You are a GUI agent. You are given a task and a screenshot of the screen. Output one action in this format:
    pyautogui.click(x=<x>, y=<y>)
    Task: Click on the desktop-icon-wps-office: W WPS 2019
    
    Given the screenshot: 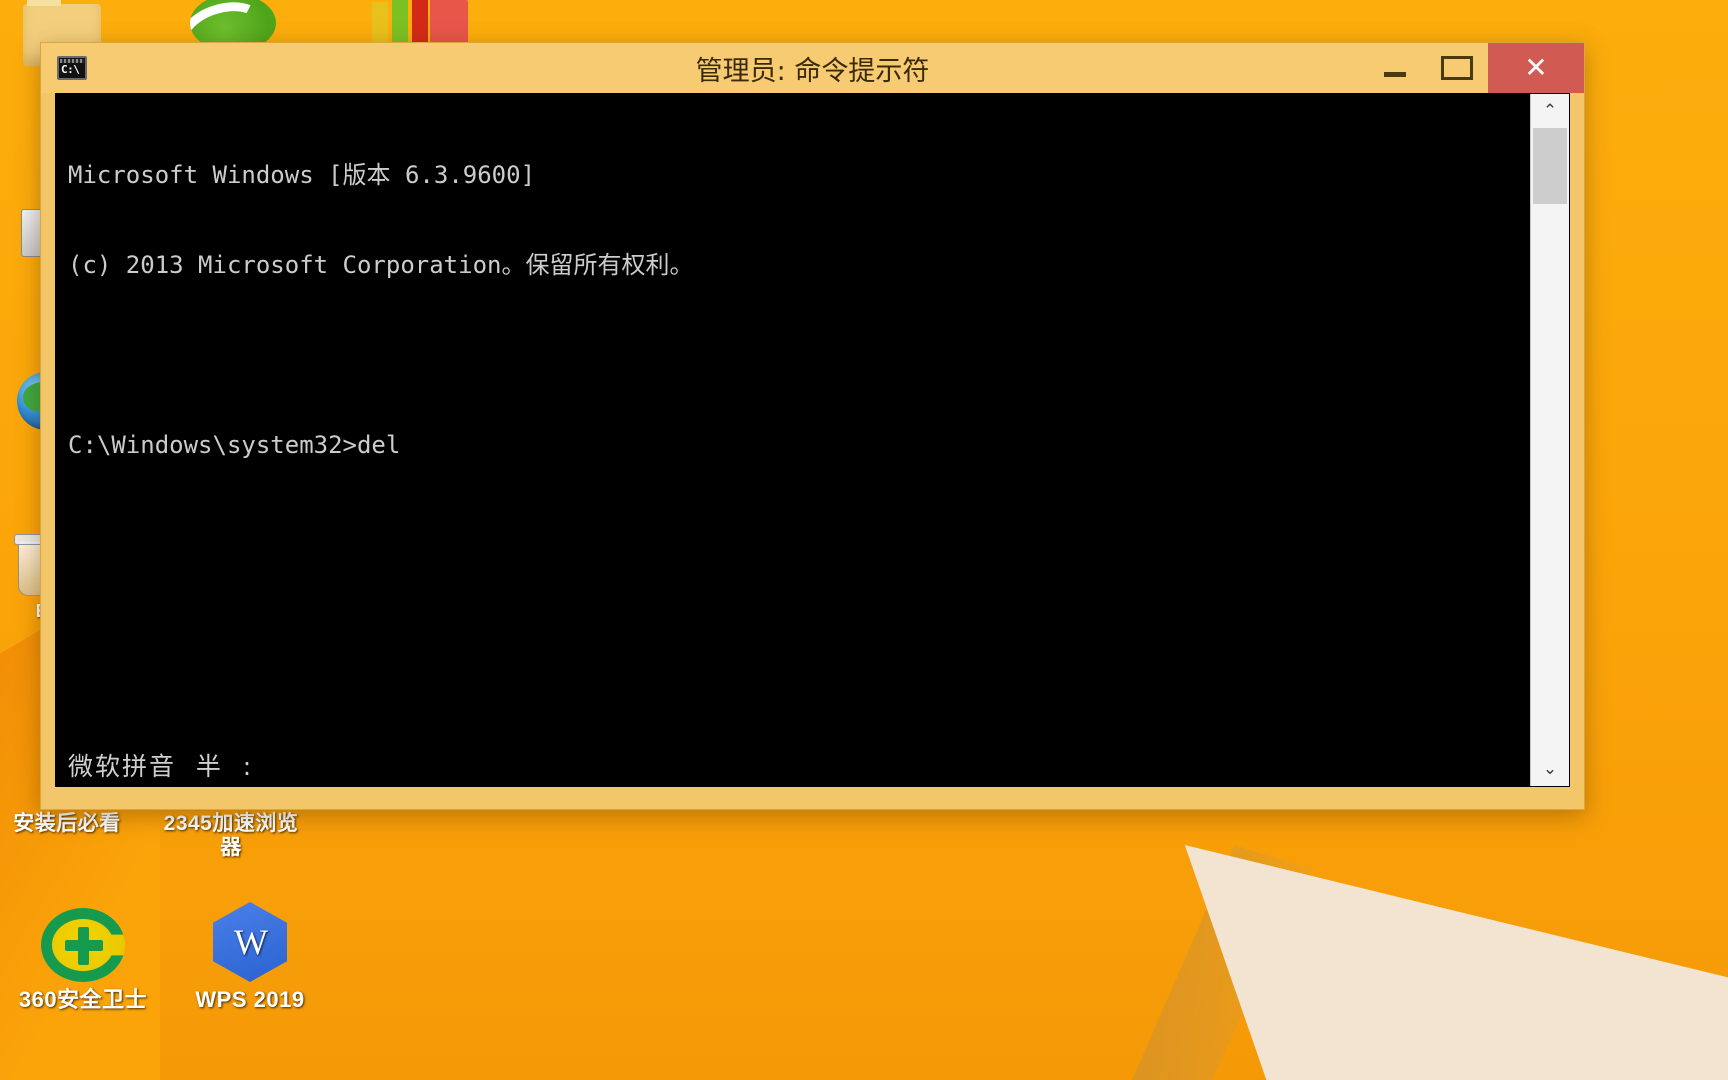 What is the action you would take?
    pyautogui.click(x=250, y=957)
    